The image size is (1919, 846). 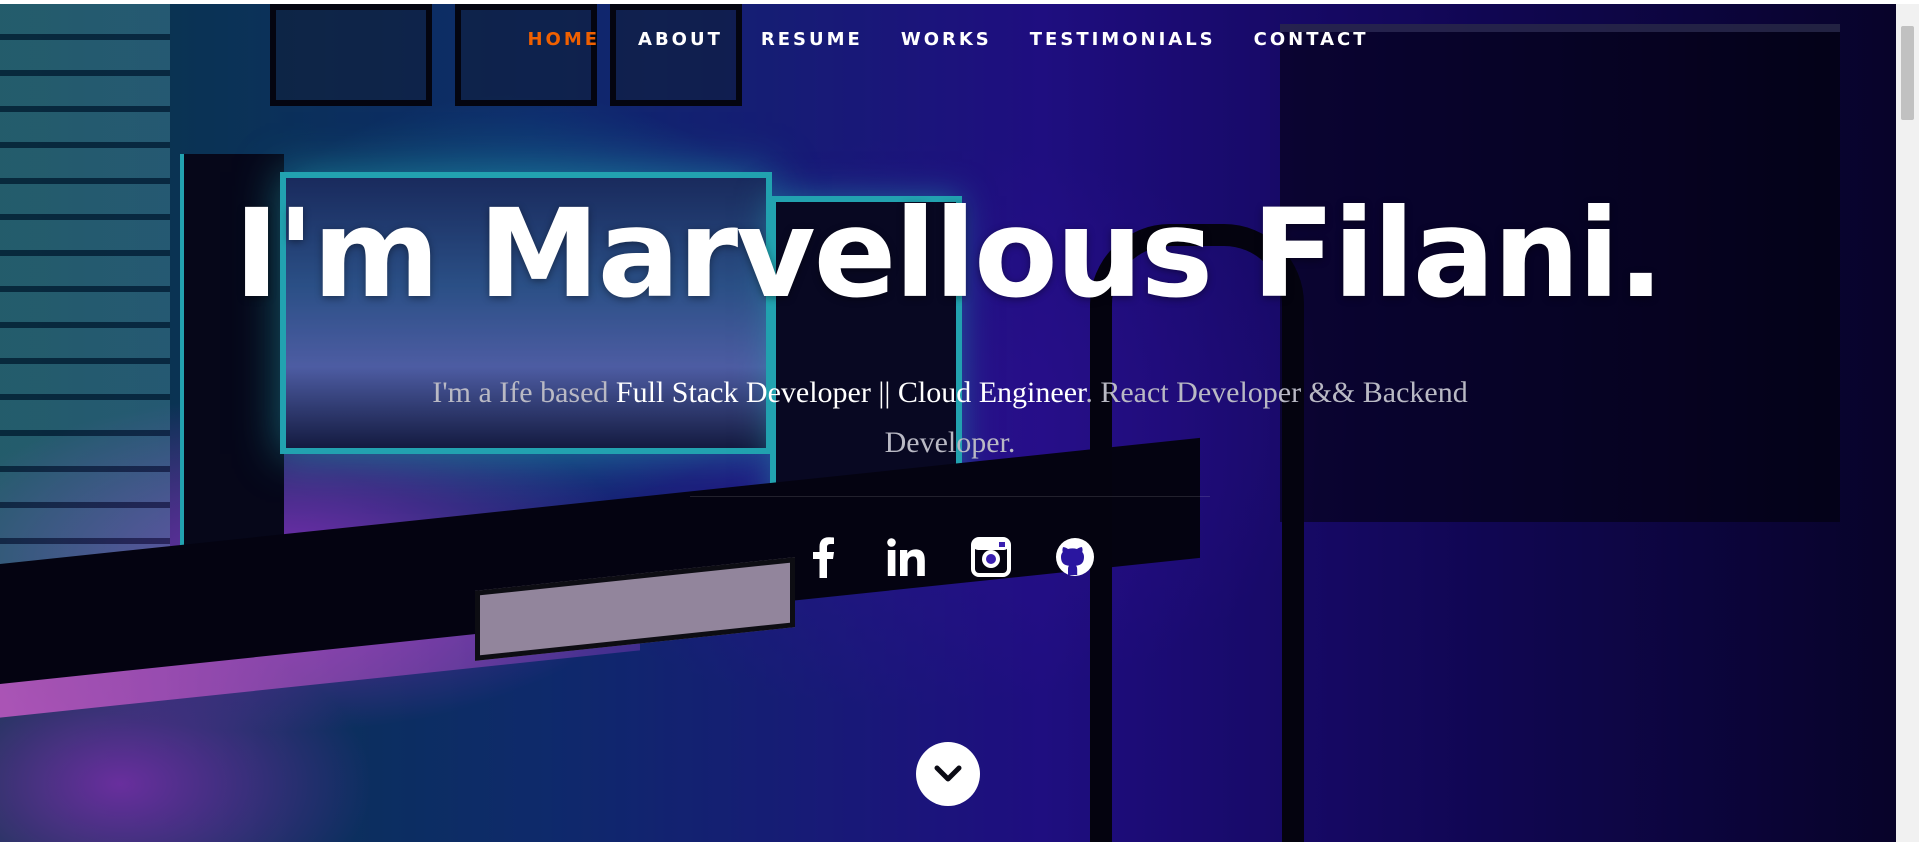 What do you see at coordinates (680, 40) in the screenshot?
I see `nav-about: ABOUT` at bounding box center [680, 40].